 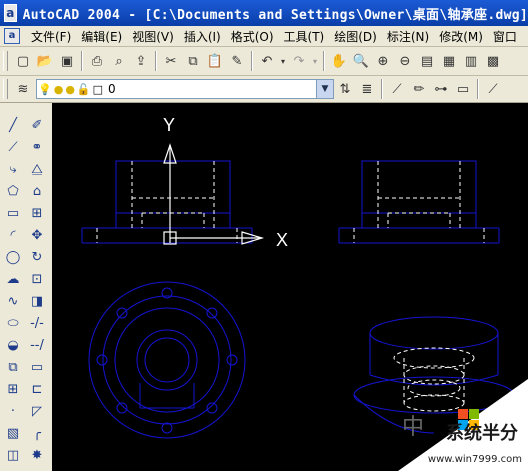 I want to click on move-icon: ✥, so click(x=37, y=235).